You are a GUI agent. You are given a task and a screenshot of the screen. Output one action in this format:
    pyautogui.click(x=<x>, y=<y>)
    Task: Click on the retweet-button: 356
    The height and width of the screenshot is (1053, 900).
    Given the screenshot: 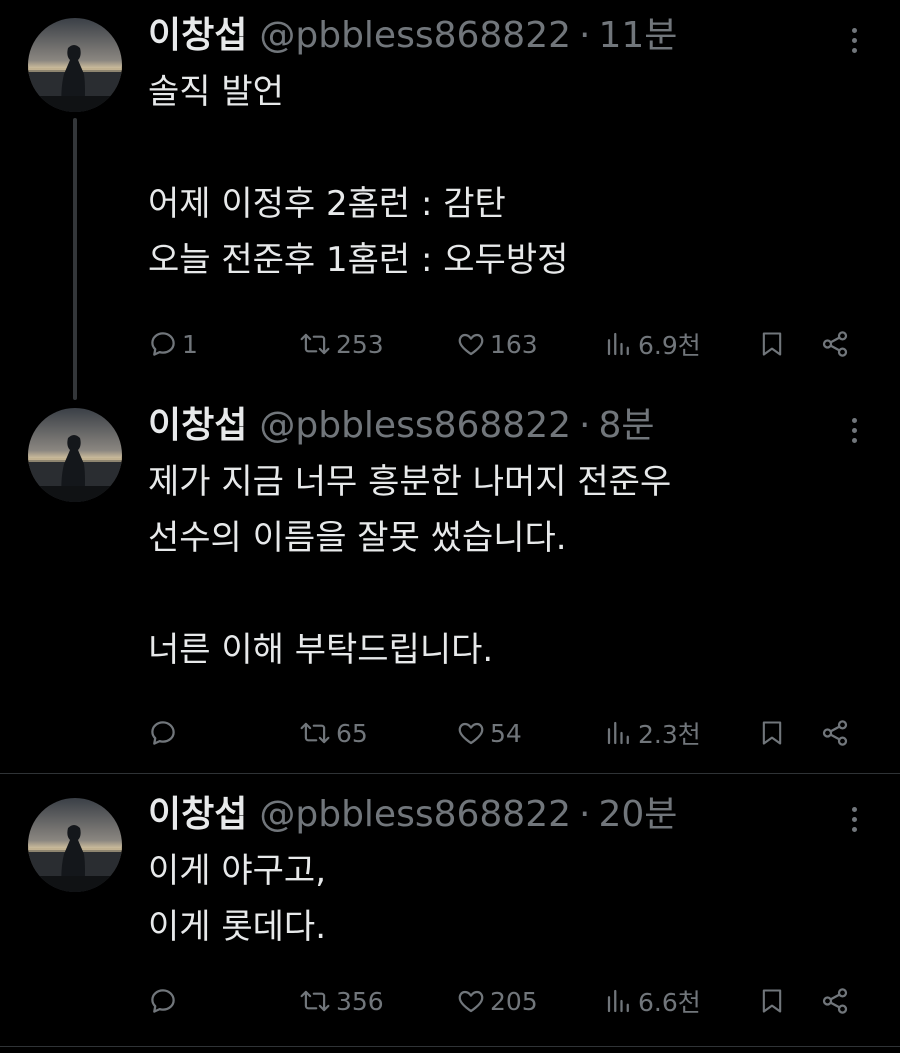 What is the action you would take?
    pyautogui.click(x=341, y=1001)
    